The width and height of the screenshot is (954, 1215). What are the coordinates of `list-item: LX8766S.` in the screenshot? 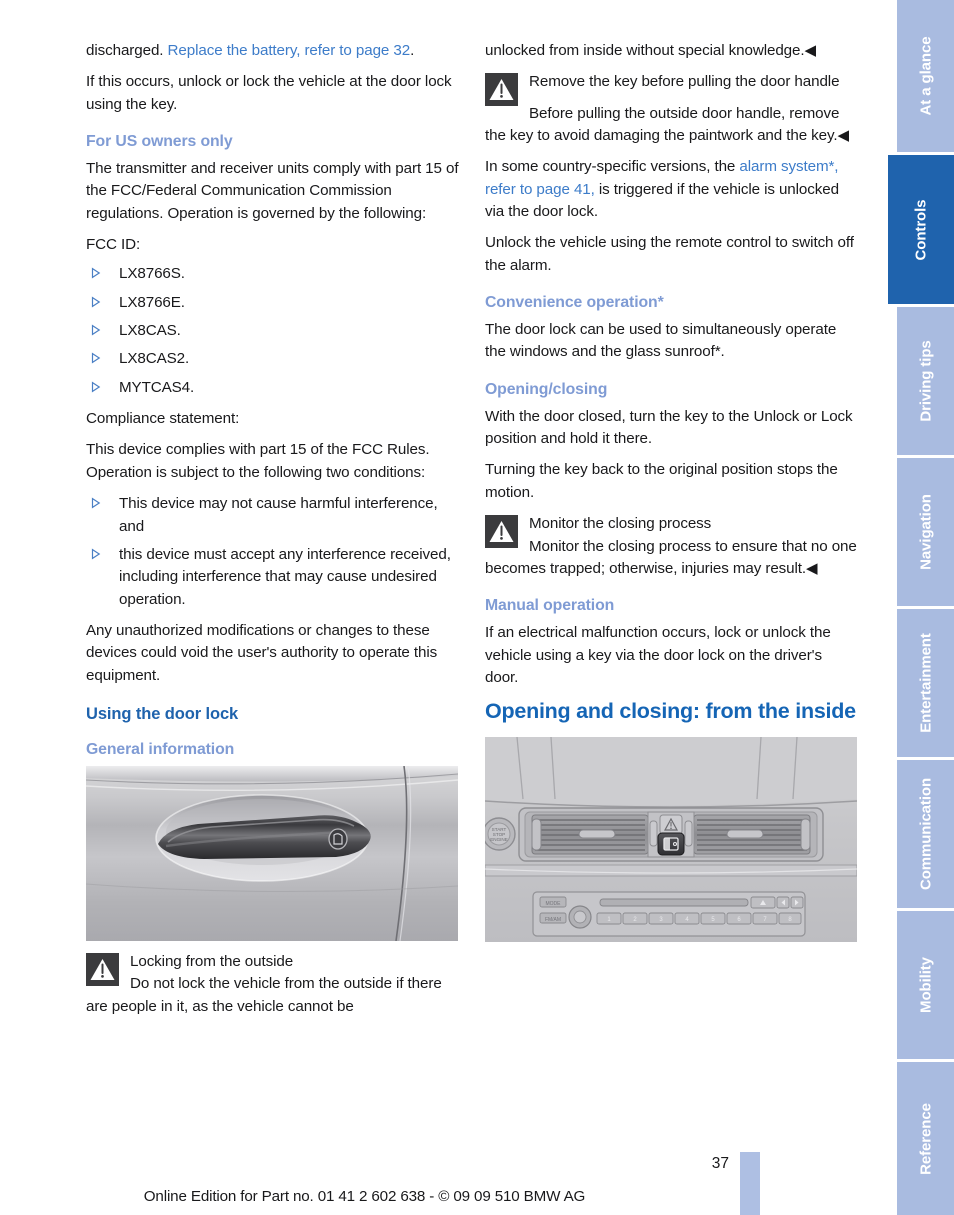 It's located at (272, 274).